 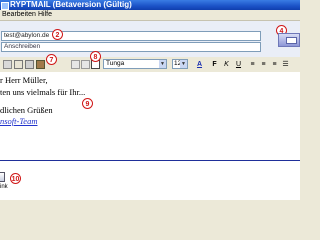 I want to click on font-select: Tunga ▼, so click(x=135, y=64).